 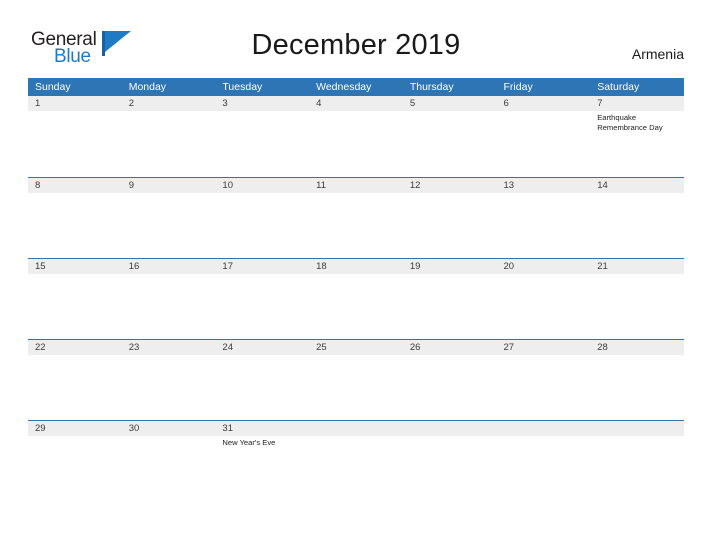 I want to click on calendar-day-cell: 31 New Year's Eve, so click(x=262, y=461).